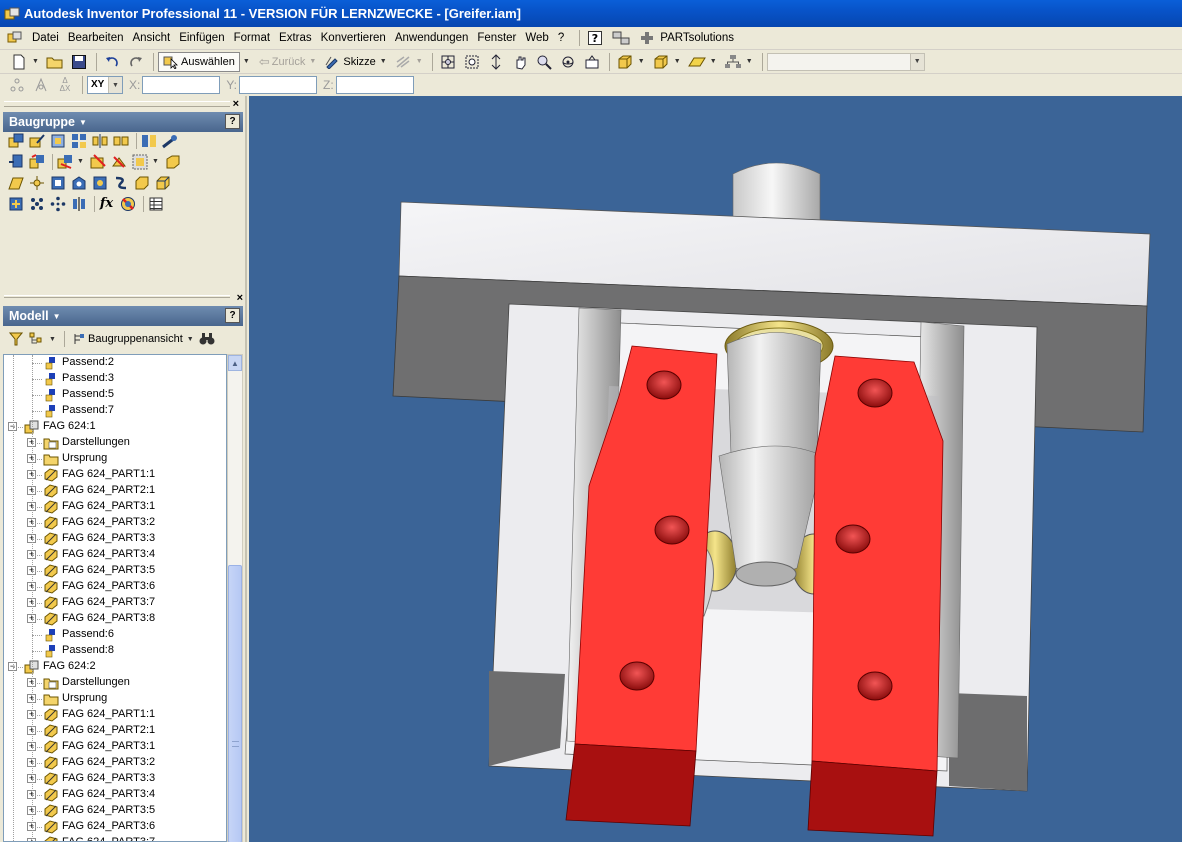 Image resolution: width=1182 pixels, height=842 pixels. What do you see at coordinates (235, 598) in the screenshot?
I see `tree-scrollbar: ▲` at bounding box center [235, 598].